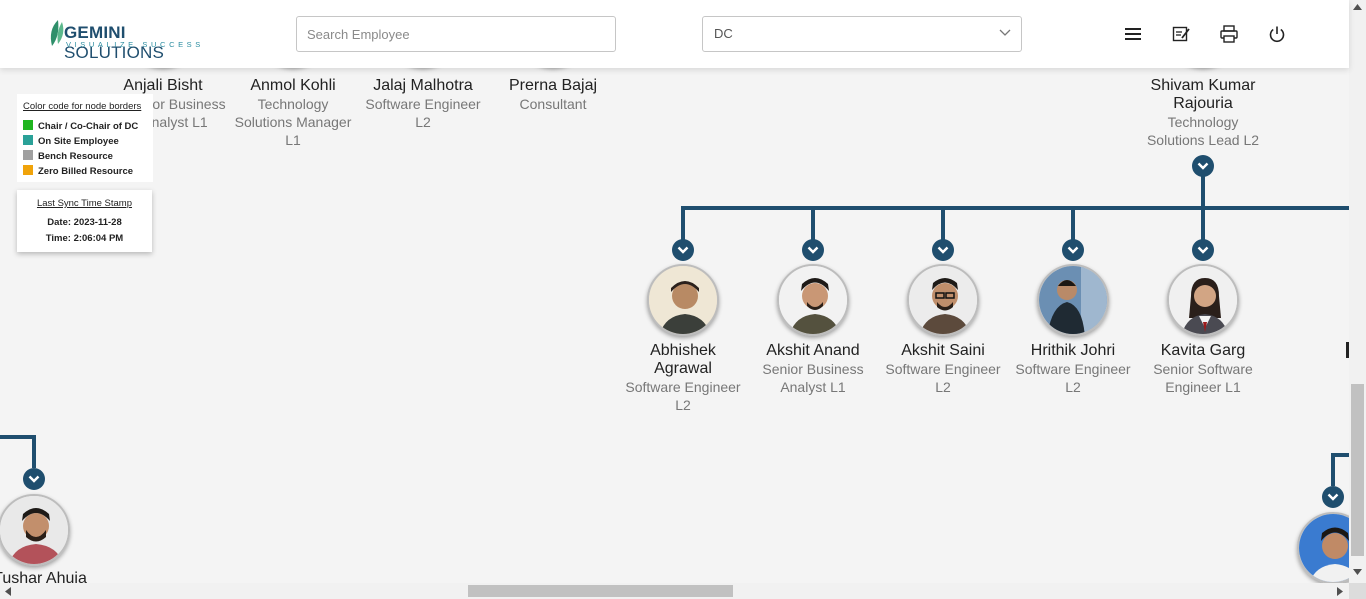 Image resolution: width=1366 pixels, height=599 pixels. Describe the element at coordinates (1203, 131) in the screenshot. I see `employee-role: Technology Solutions Lead L2` at that location.